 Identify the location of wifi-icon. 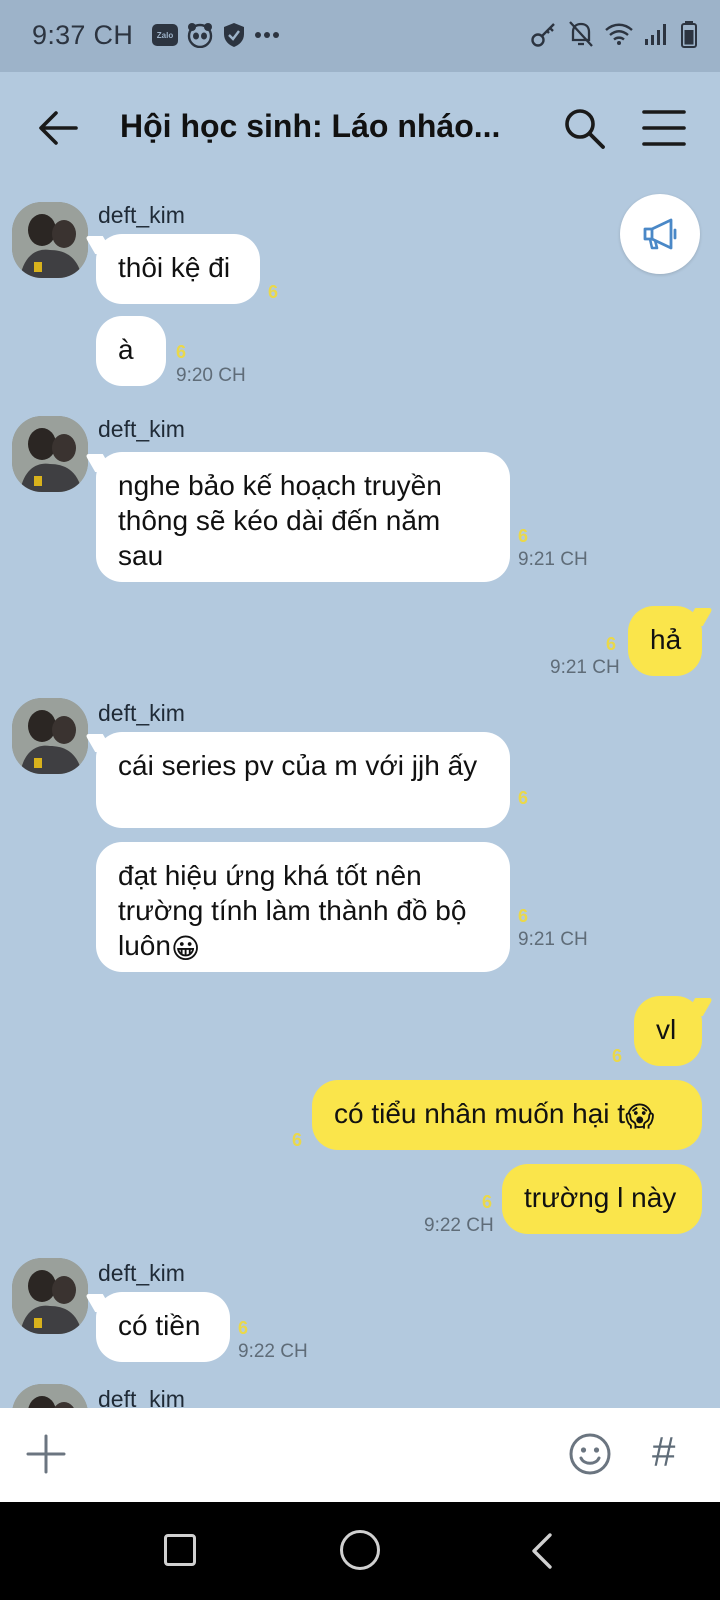
(619, 34).